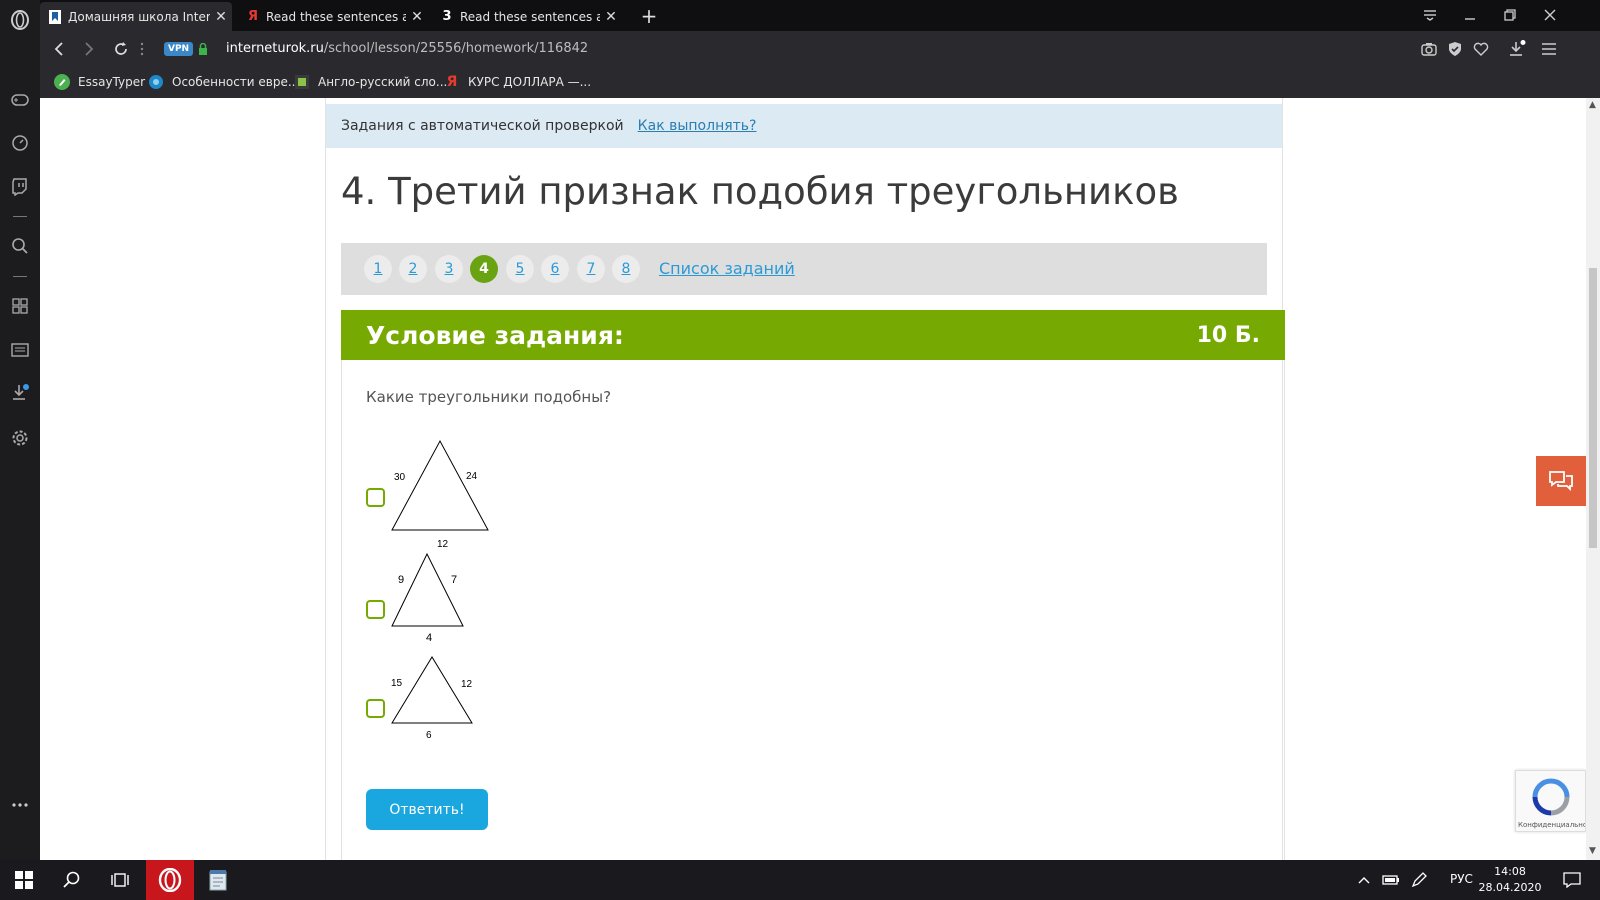 The width and height of the screenshot is (1600, 900). Describe the element at coordinates (20, 438) in the screenshot. I see `settings-gear-icon` at that location.